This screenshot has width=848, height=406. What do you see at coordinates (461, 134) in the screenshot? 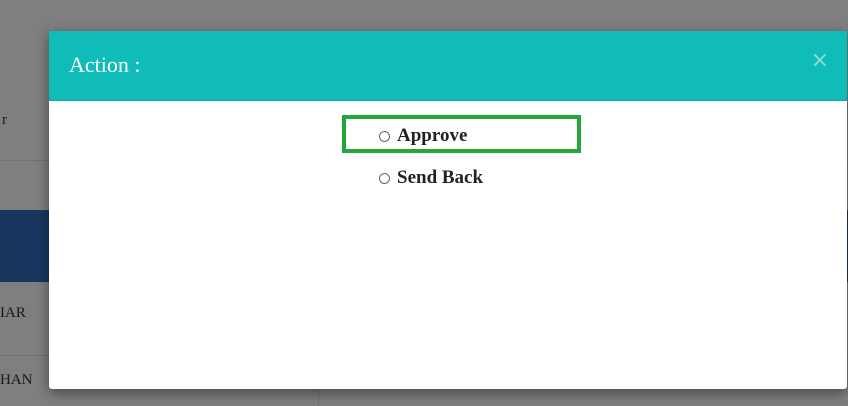
I see `approve-highlight-box` at bounding box center [461, 134].